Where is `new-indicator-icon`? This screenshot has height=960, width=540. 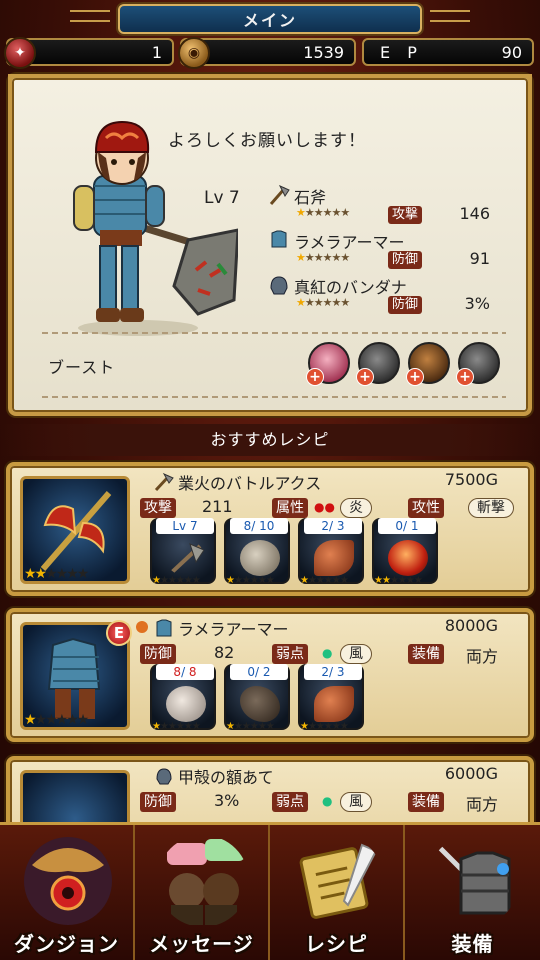 new-indicator-icon is located at coordinates (142, 627).